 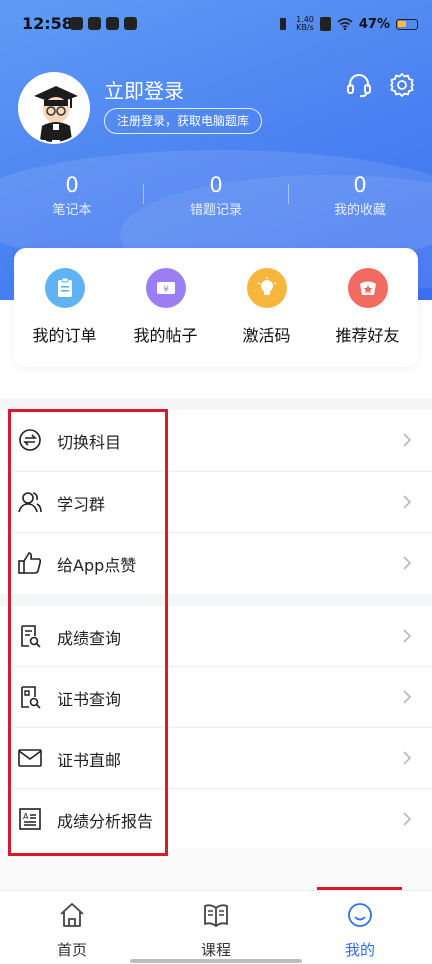 I want to click on tiktok-icon, so click(x=130, y=23).